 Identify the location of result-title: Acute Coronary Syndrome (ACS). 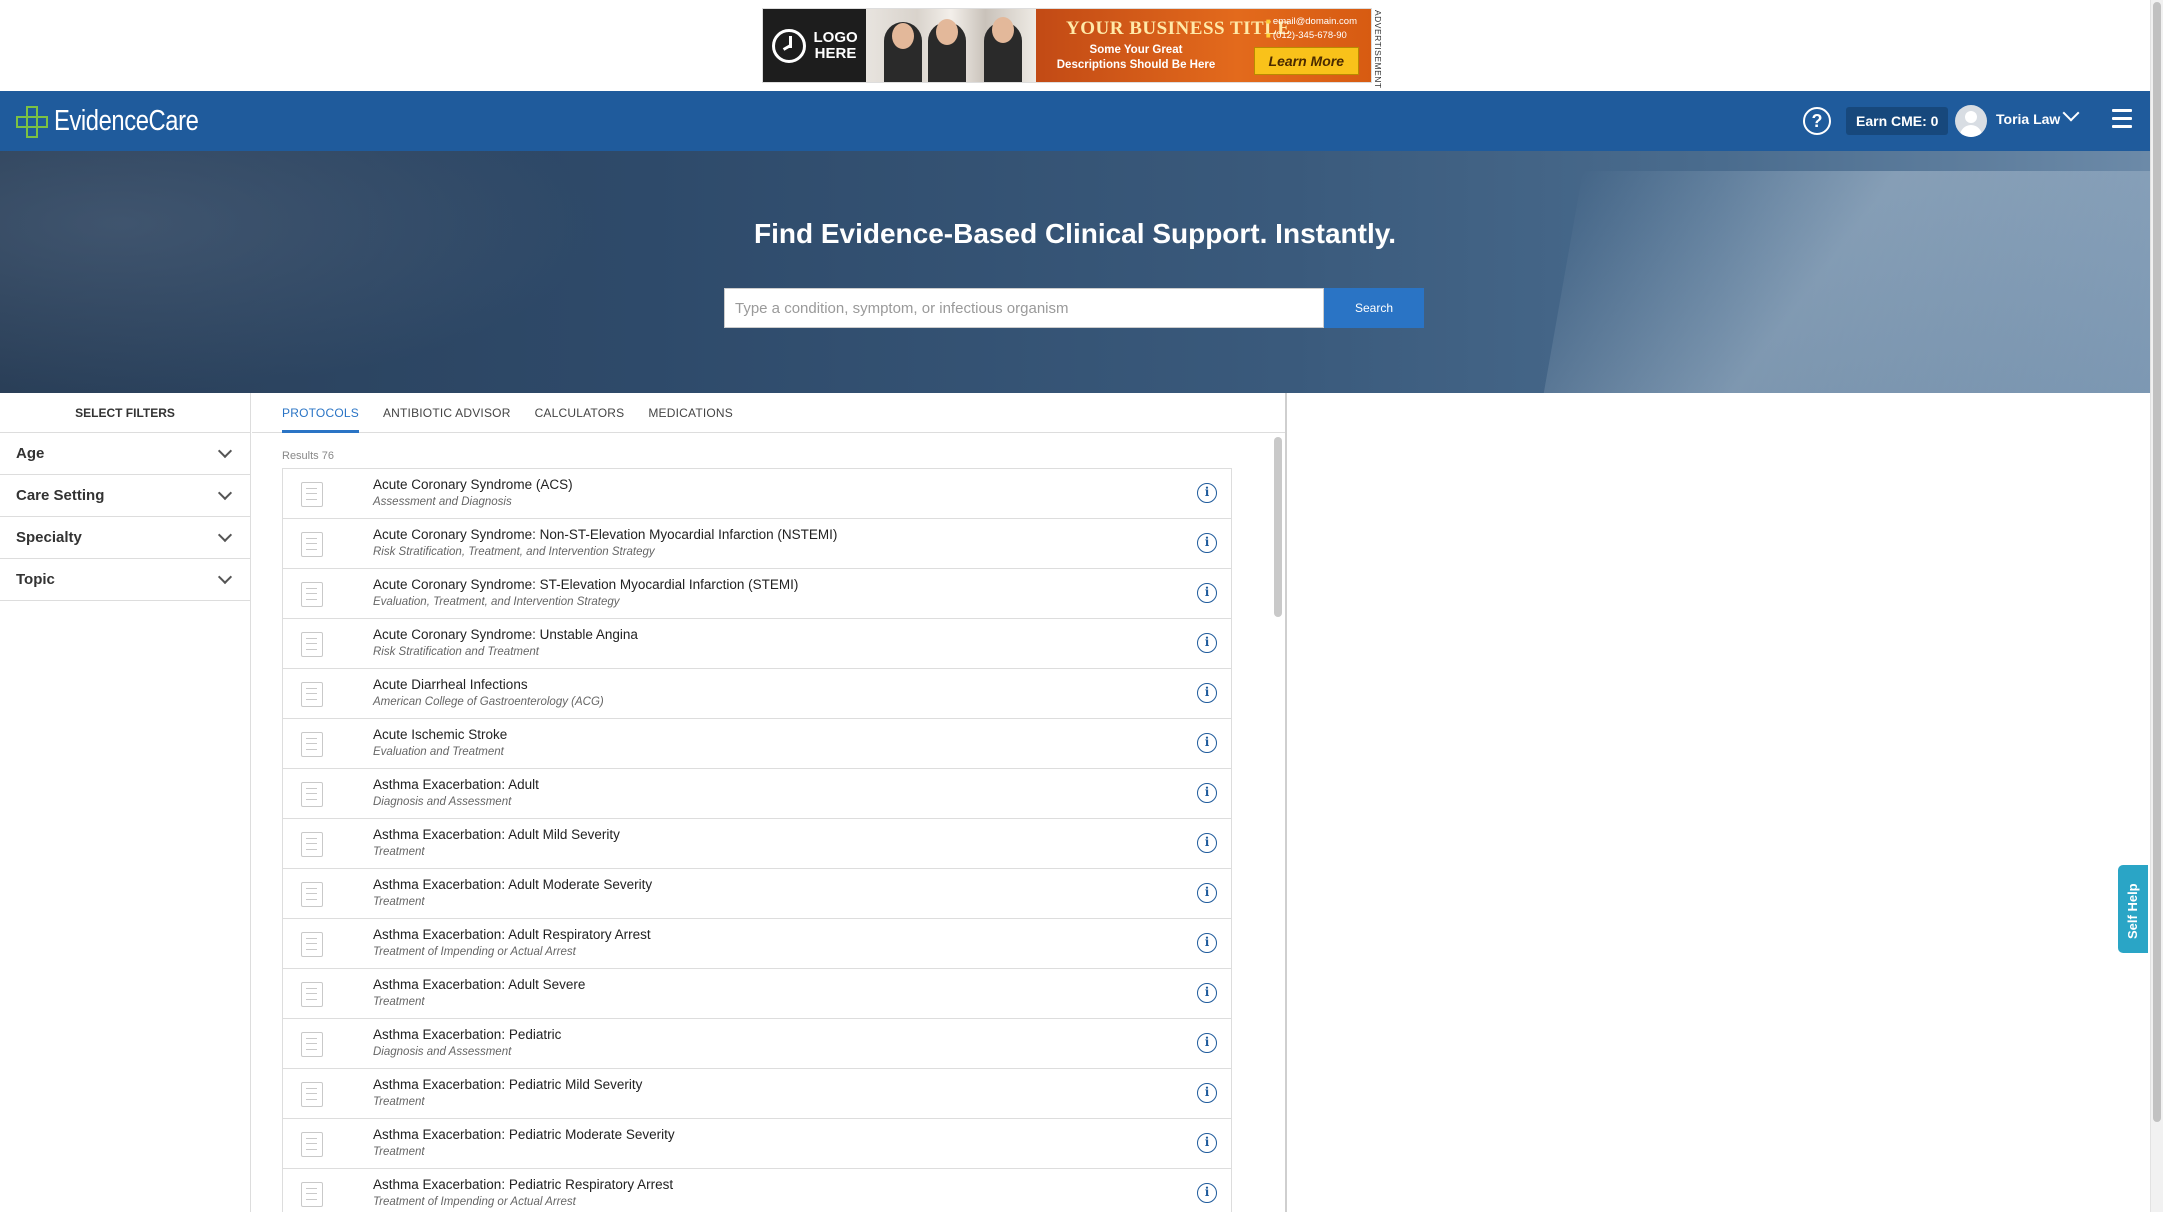
(473, 484).